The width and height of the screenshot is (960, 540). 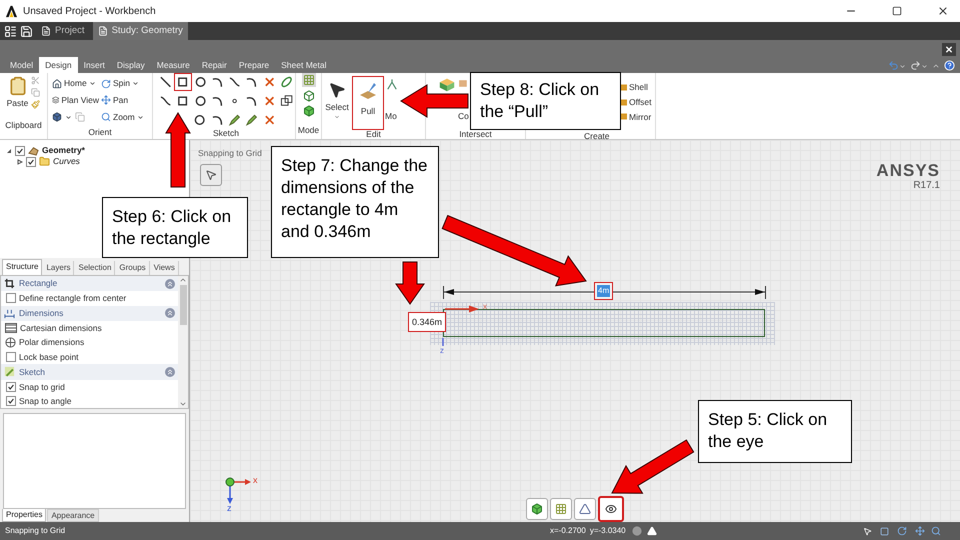 I want to click on panel-tab: Appearance, so click(x=73, y=515).